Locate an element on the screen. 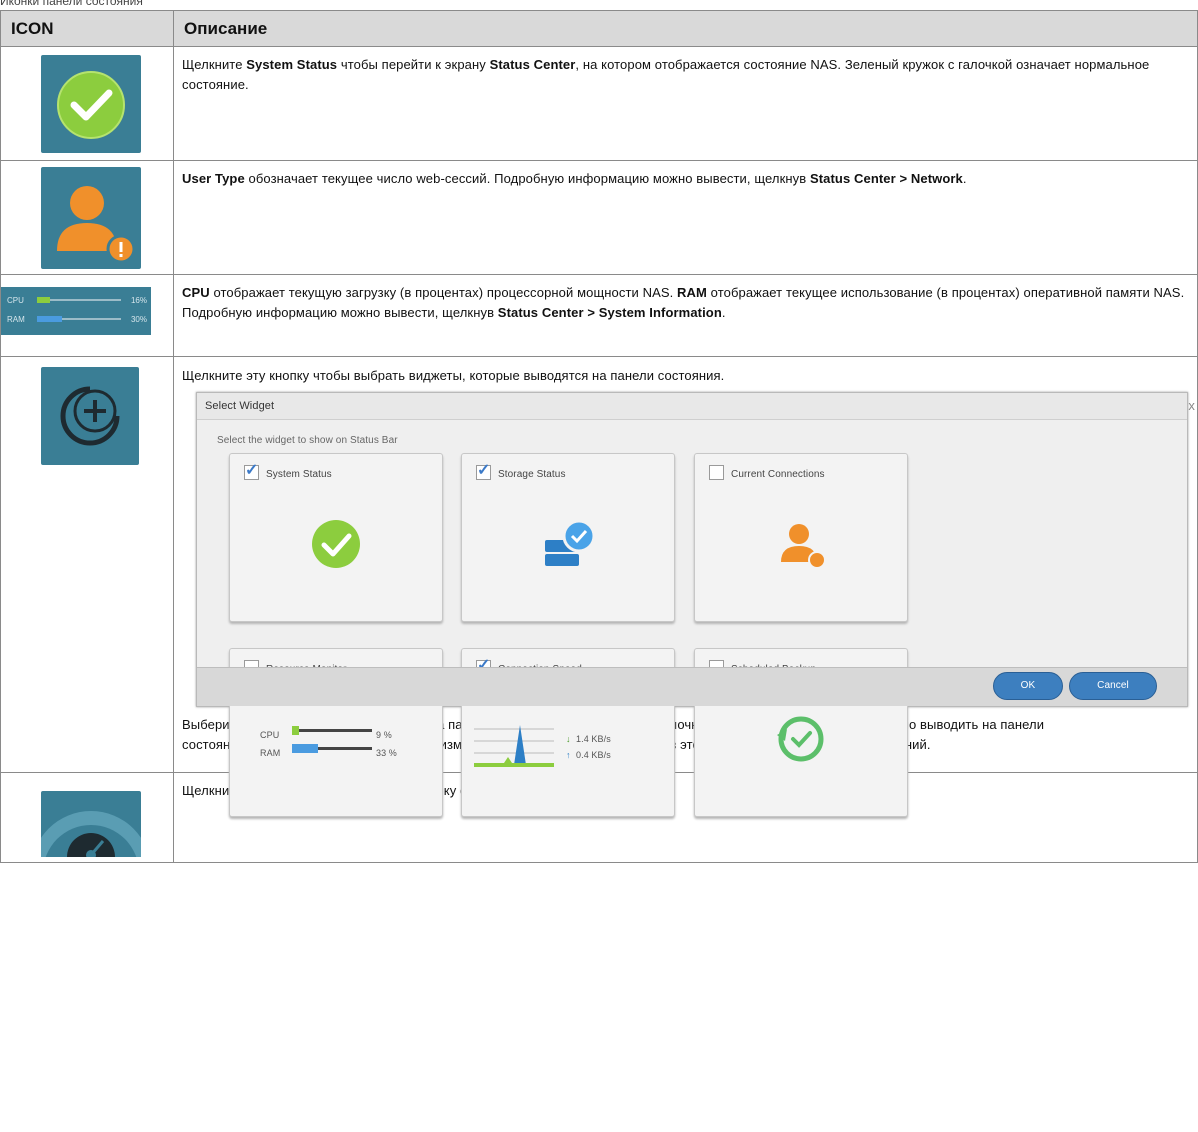 This screenshot has height=1132, width=1198. cpu-bar-fill is located at coordinates (44, 300).